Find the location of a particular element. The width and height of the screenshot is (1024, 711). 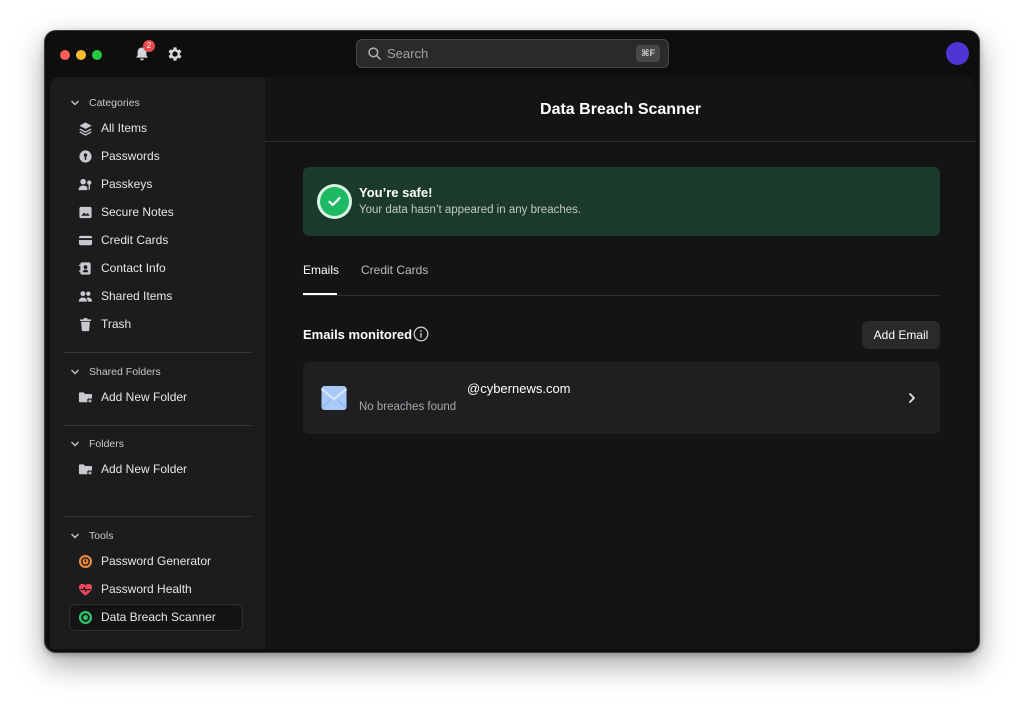

sidebar-item-all-items: All Items is located at coordinates (156, 128).